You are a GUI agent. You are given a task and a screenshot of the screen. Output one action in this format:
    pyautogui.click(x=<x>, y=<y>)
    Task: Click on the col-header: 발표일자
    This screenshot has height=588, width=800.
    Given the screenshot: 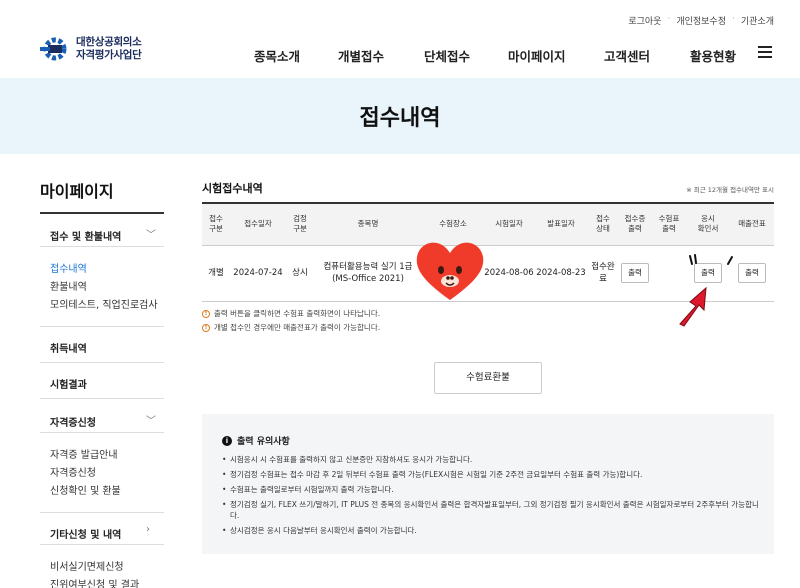 What is the action you would take?
    pyautogui.click(x=561, y=224)
    